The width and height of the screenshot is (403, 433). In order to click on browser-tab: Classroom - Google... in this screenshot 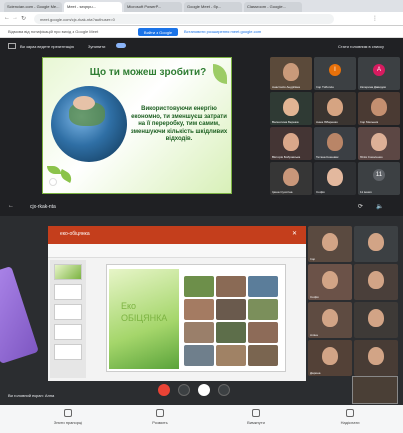, I will do `click(273, 7)`.